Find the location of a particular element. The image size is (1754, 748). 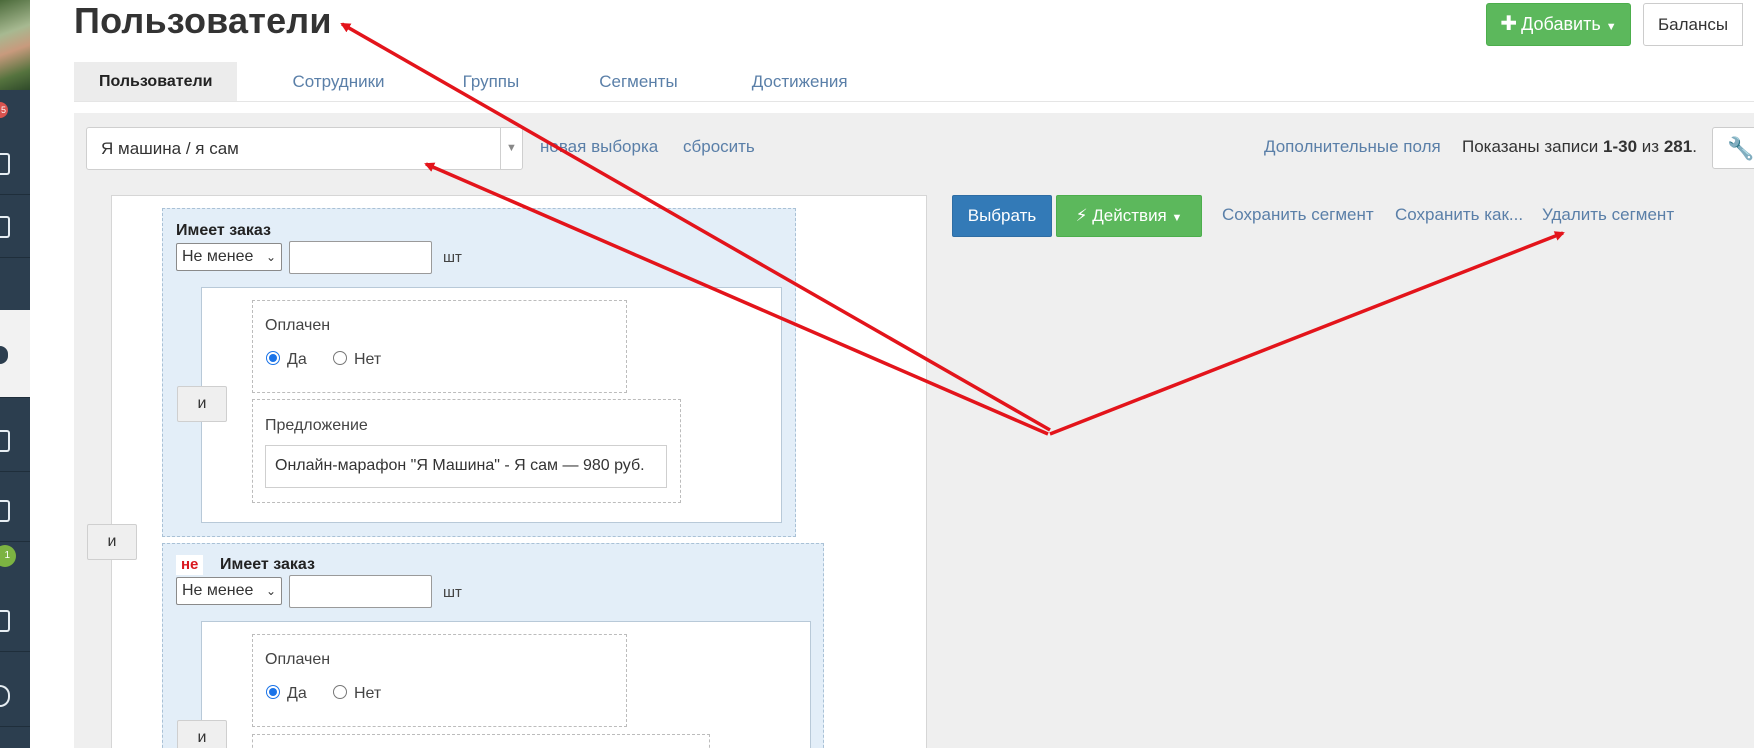

delete-segment-link: Удалить сегмент is located at coordinates (1608, 215).